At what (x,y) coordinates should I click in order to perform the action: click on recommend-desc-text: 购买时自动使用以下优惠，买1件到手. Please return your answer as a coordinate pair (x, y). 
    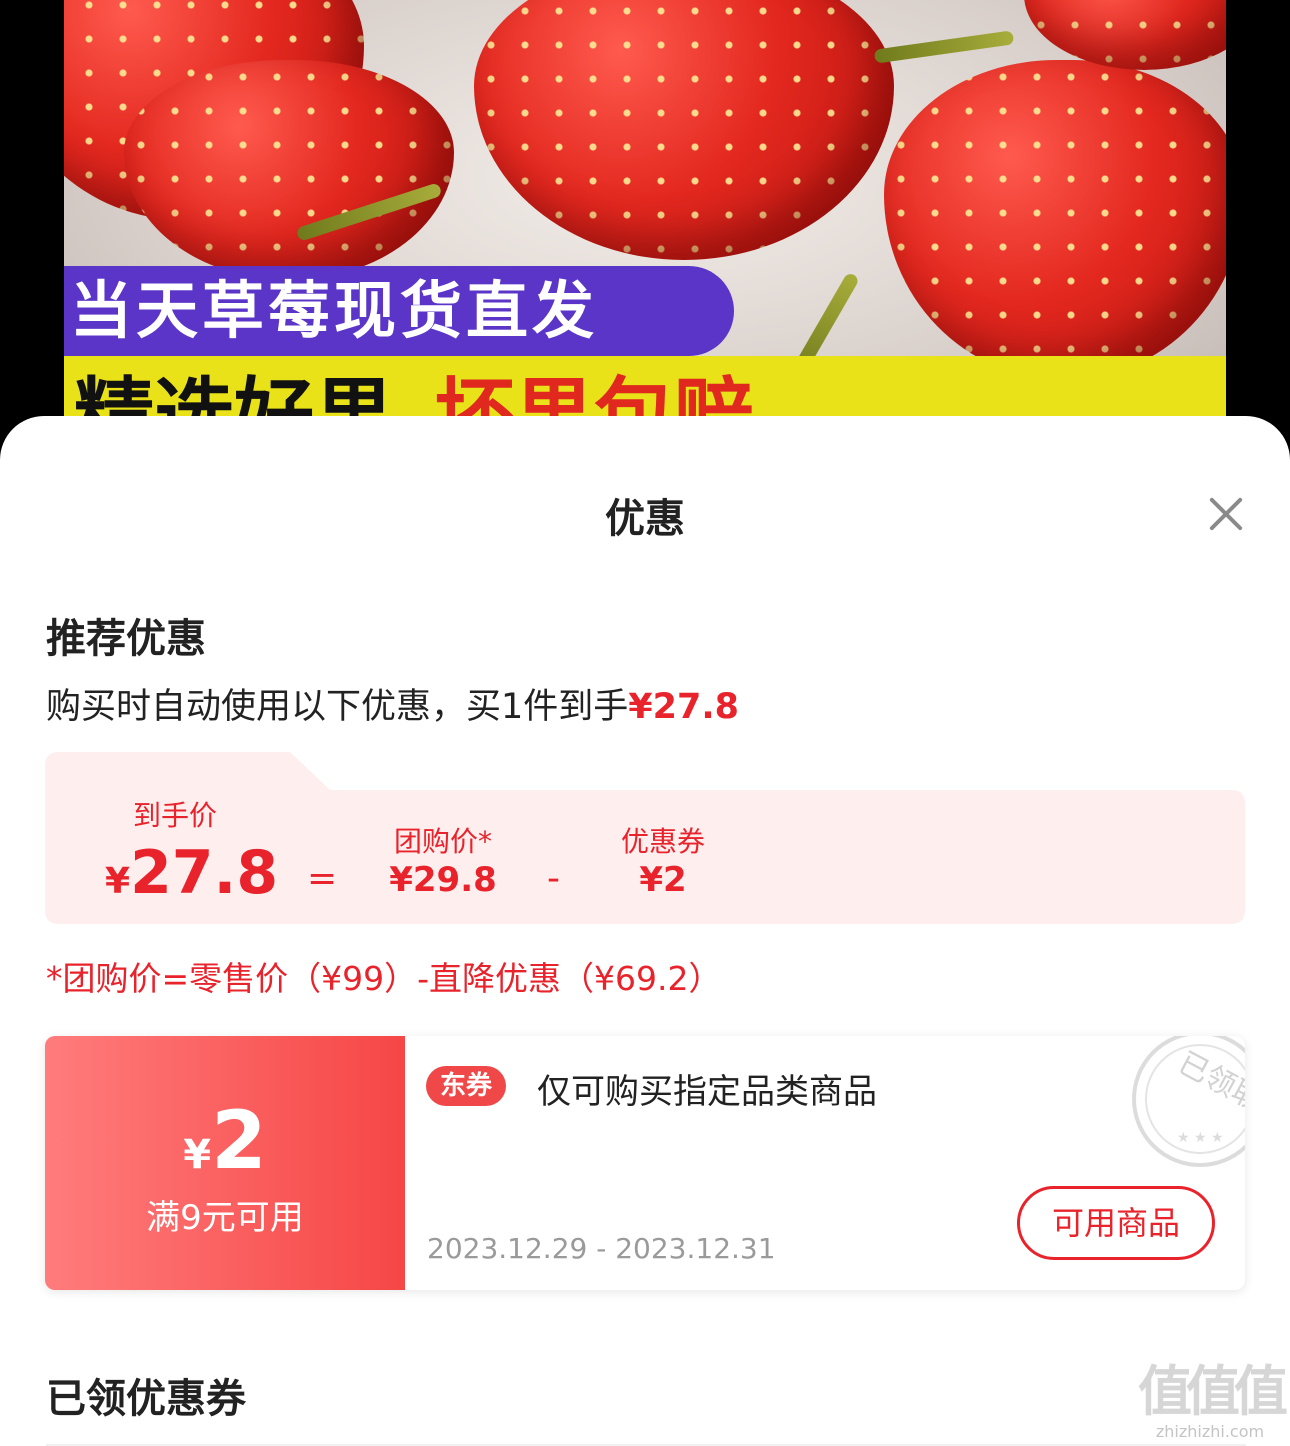
    Looking at the image, I should click on (337, 707).